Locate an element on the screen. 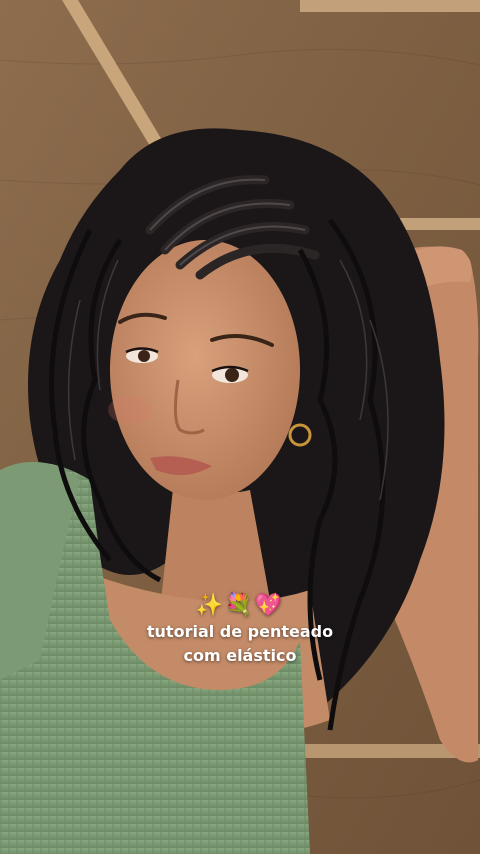  caption-emojis: ✨💐💖 is located at coordinates (240, 605).